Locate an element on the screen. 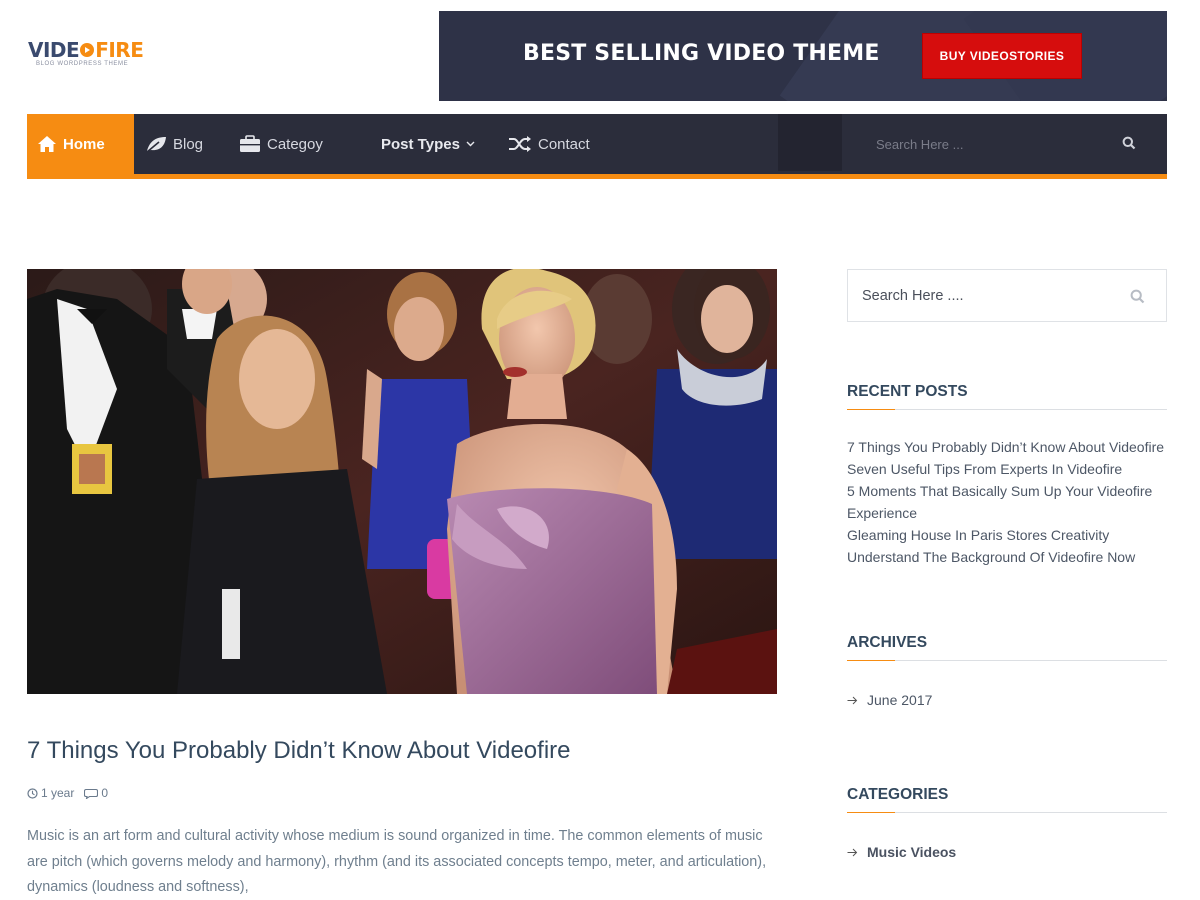 This screenshot has width=1200, height=900. post-time: 1 year is located at coordinates (50, 793).